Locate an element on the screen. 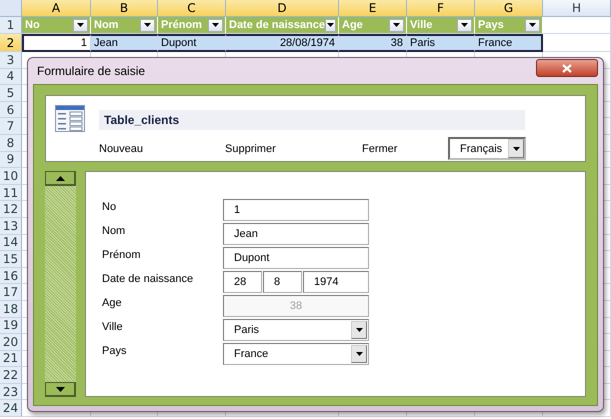 The height and width of the screenshot is (419, 611). field-label: Age is located at coordinates (112, 303).